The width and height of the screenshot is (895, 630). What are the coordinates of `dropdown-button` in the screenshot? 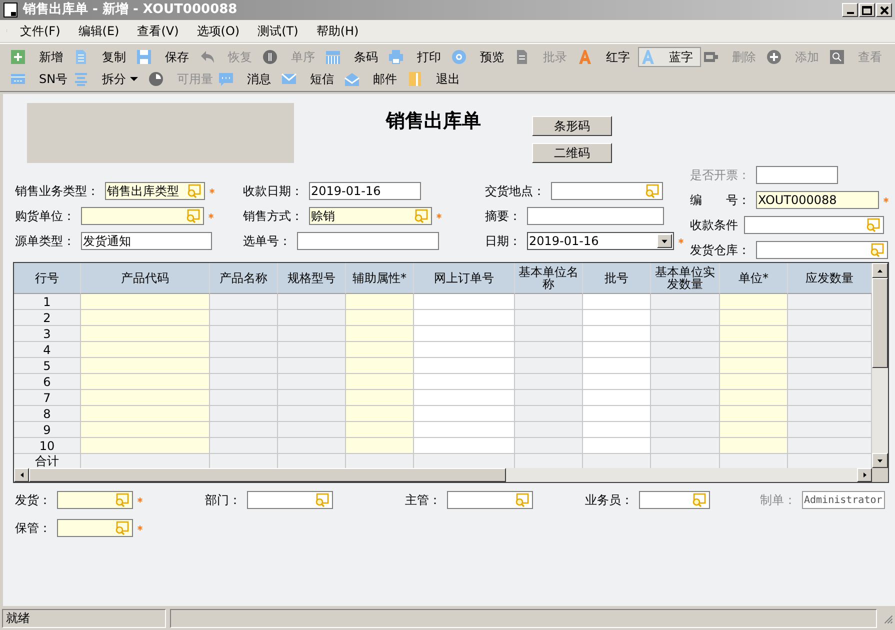 It's located at (664, 241).